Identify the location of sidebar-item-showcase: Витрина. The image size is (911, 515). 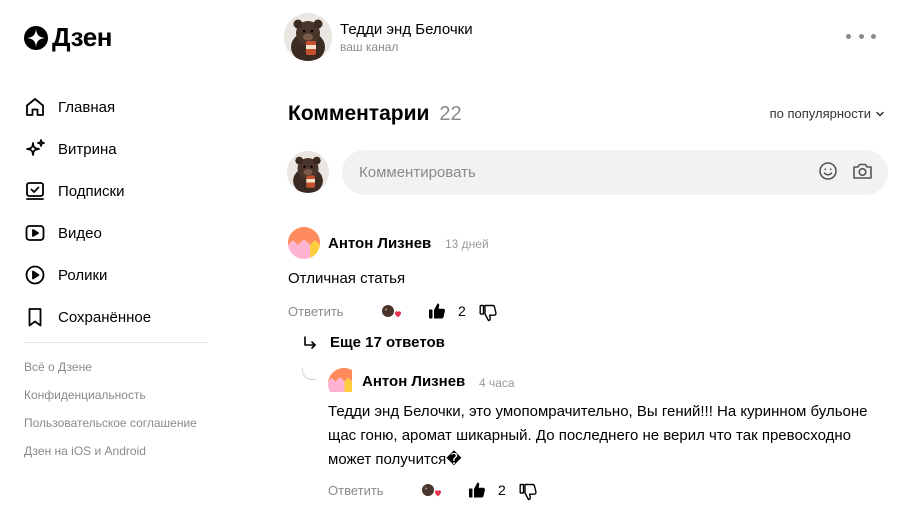
(87, 149).